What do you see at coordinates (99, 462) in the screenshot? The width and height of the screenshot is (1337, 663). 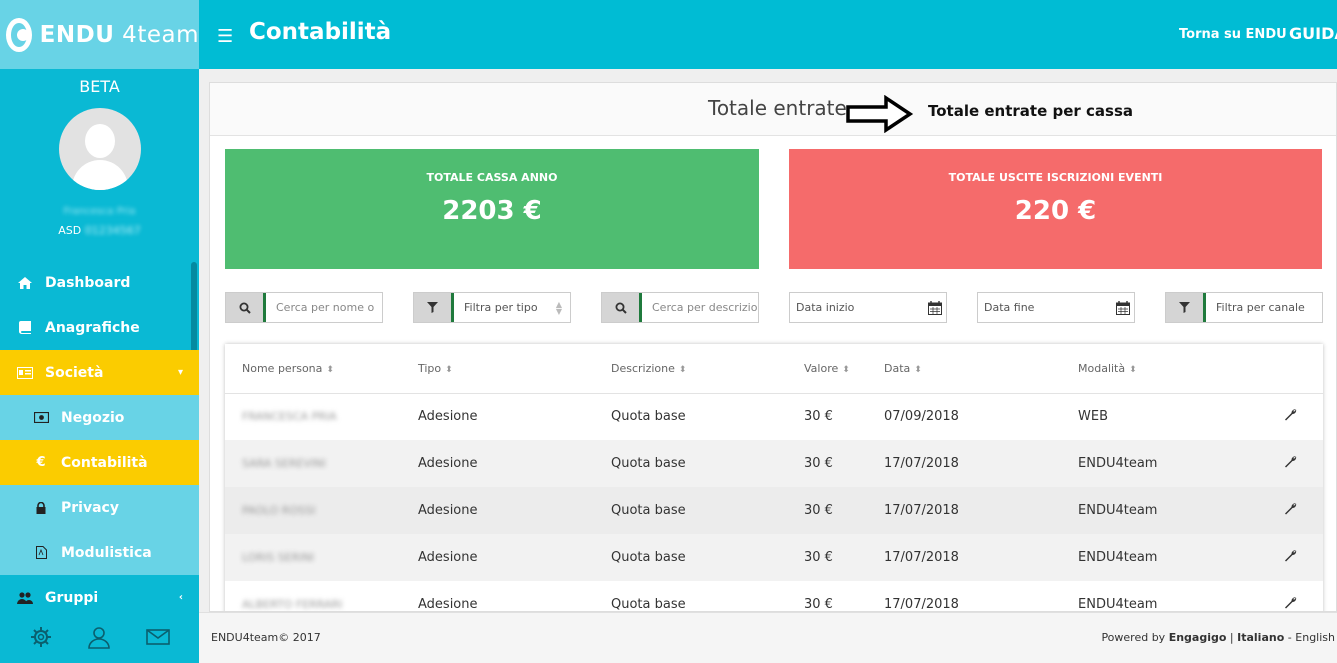 I see `sidebar-item-contabilita: € Contabilità` at bounding box center [99, 462].